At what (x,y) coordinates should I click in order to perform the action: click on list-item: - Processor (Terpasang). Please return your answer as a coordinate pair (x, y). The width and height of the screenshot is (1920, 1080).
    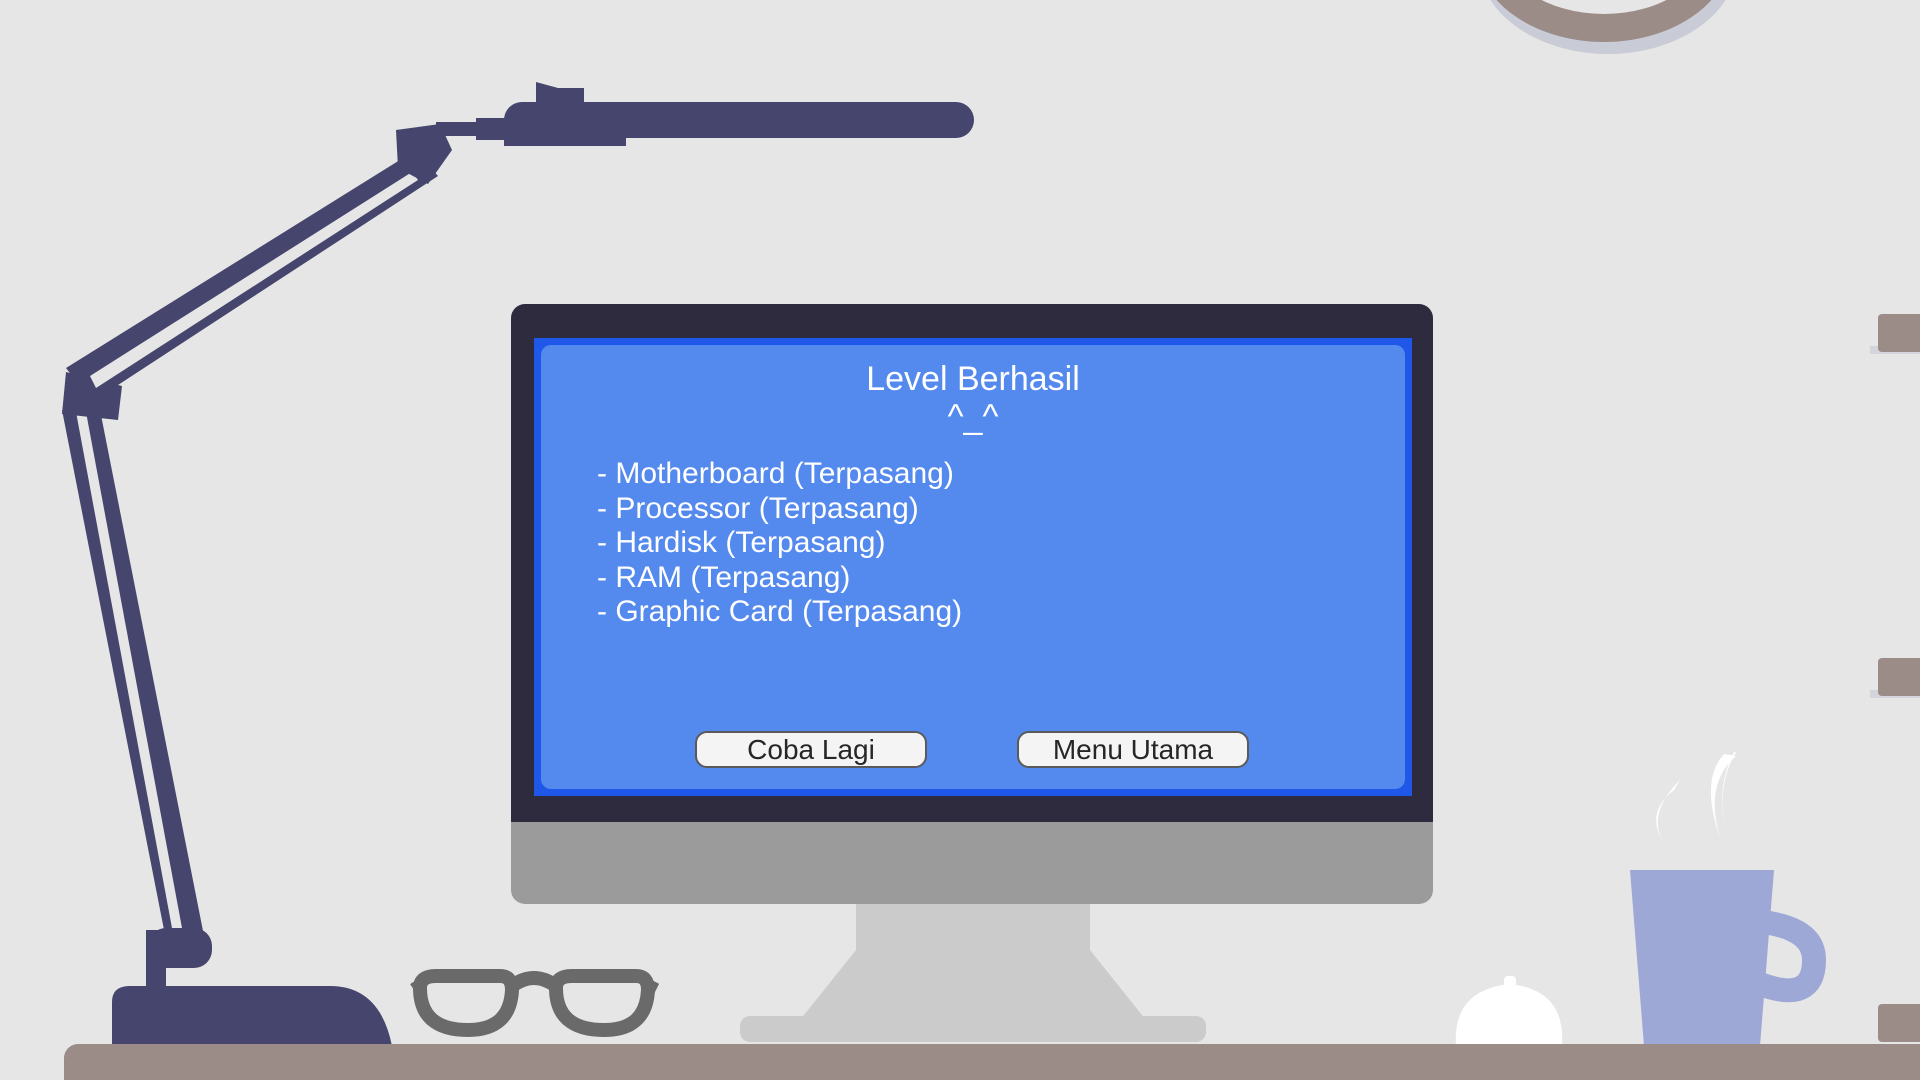
    Looking at the image, I should click on (758, 508).